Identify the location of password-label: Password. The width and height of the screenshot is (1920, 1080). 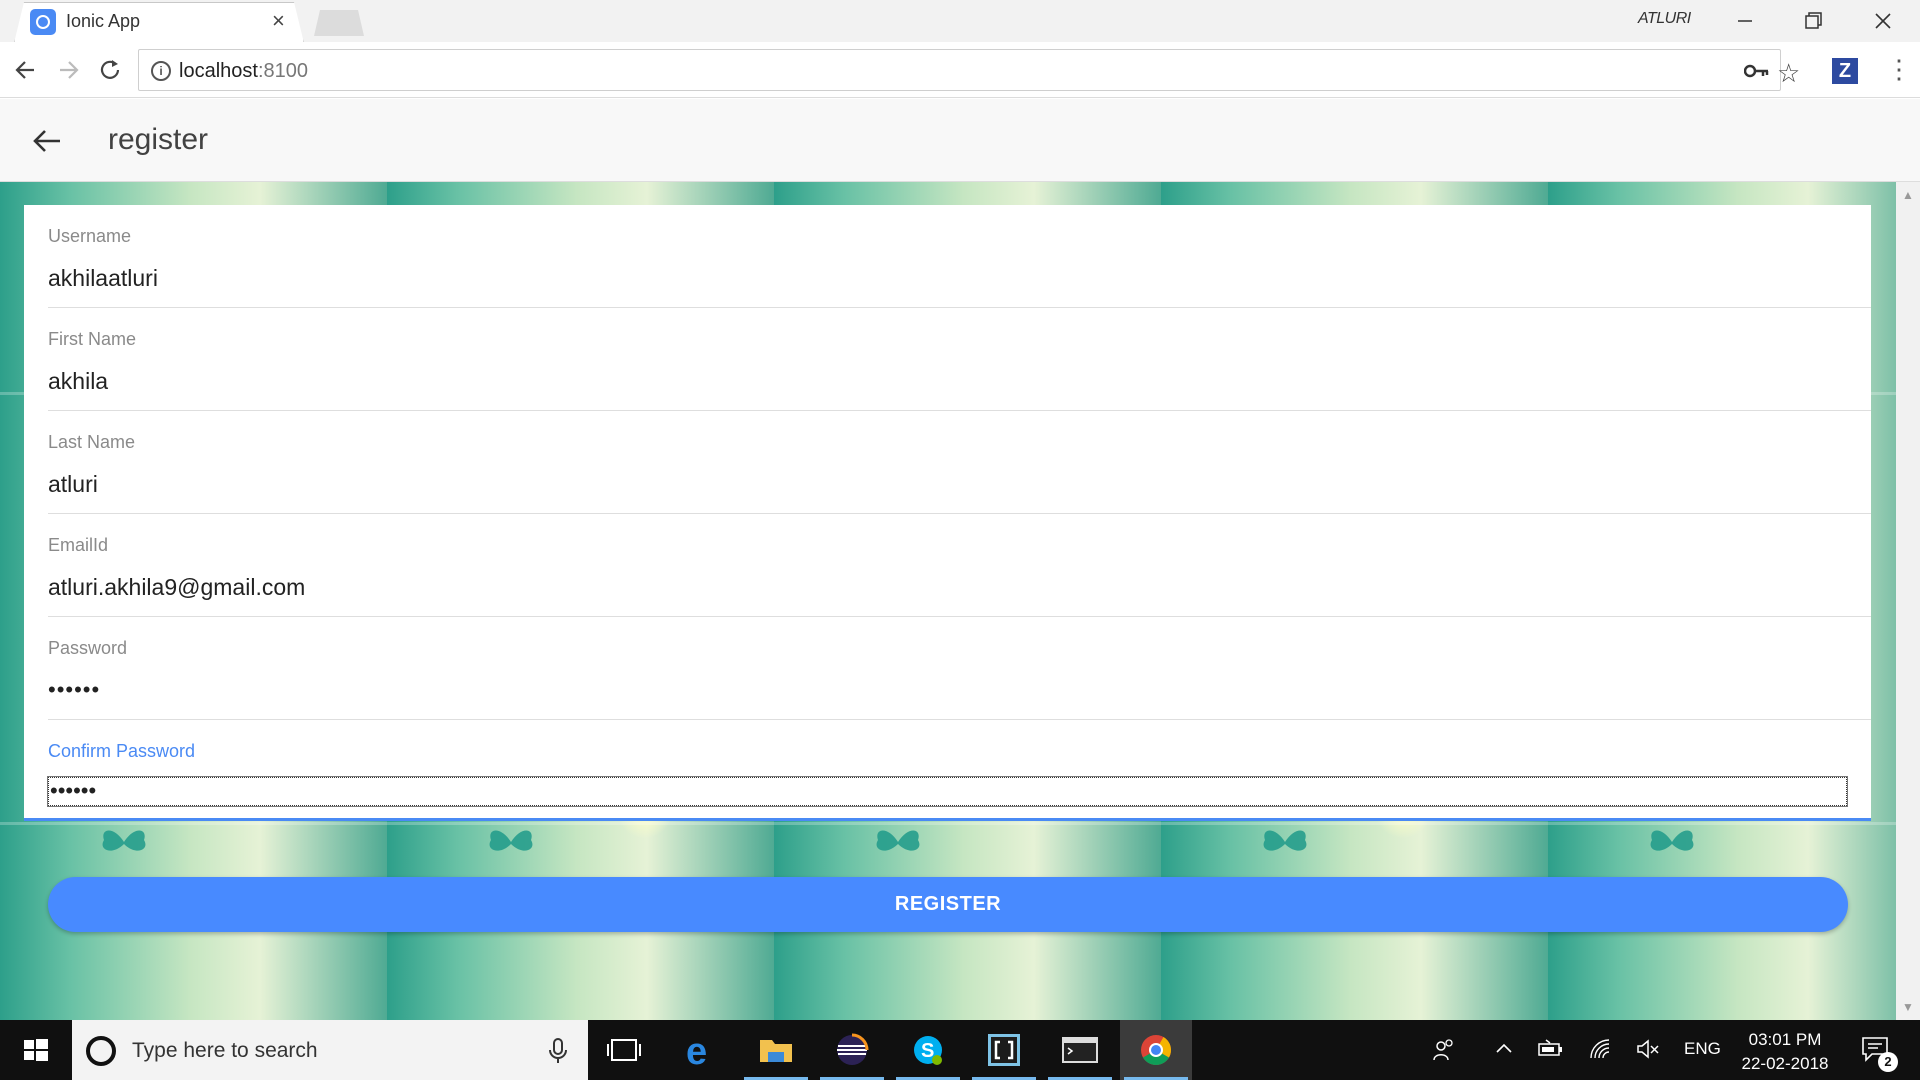
(88, 648).